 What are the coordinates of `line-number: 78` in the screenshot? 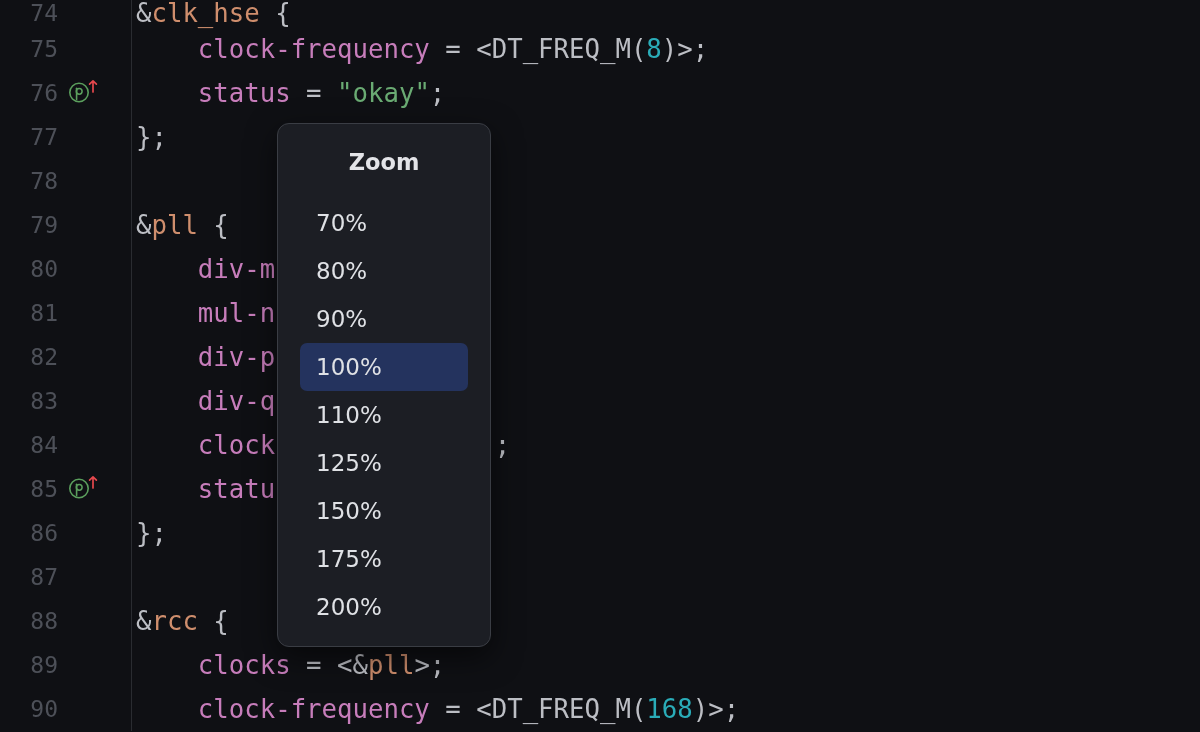 It's located at (43, 181).